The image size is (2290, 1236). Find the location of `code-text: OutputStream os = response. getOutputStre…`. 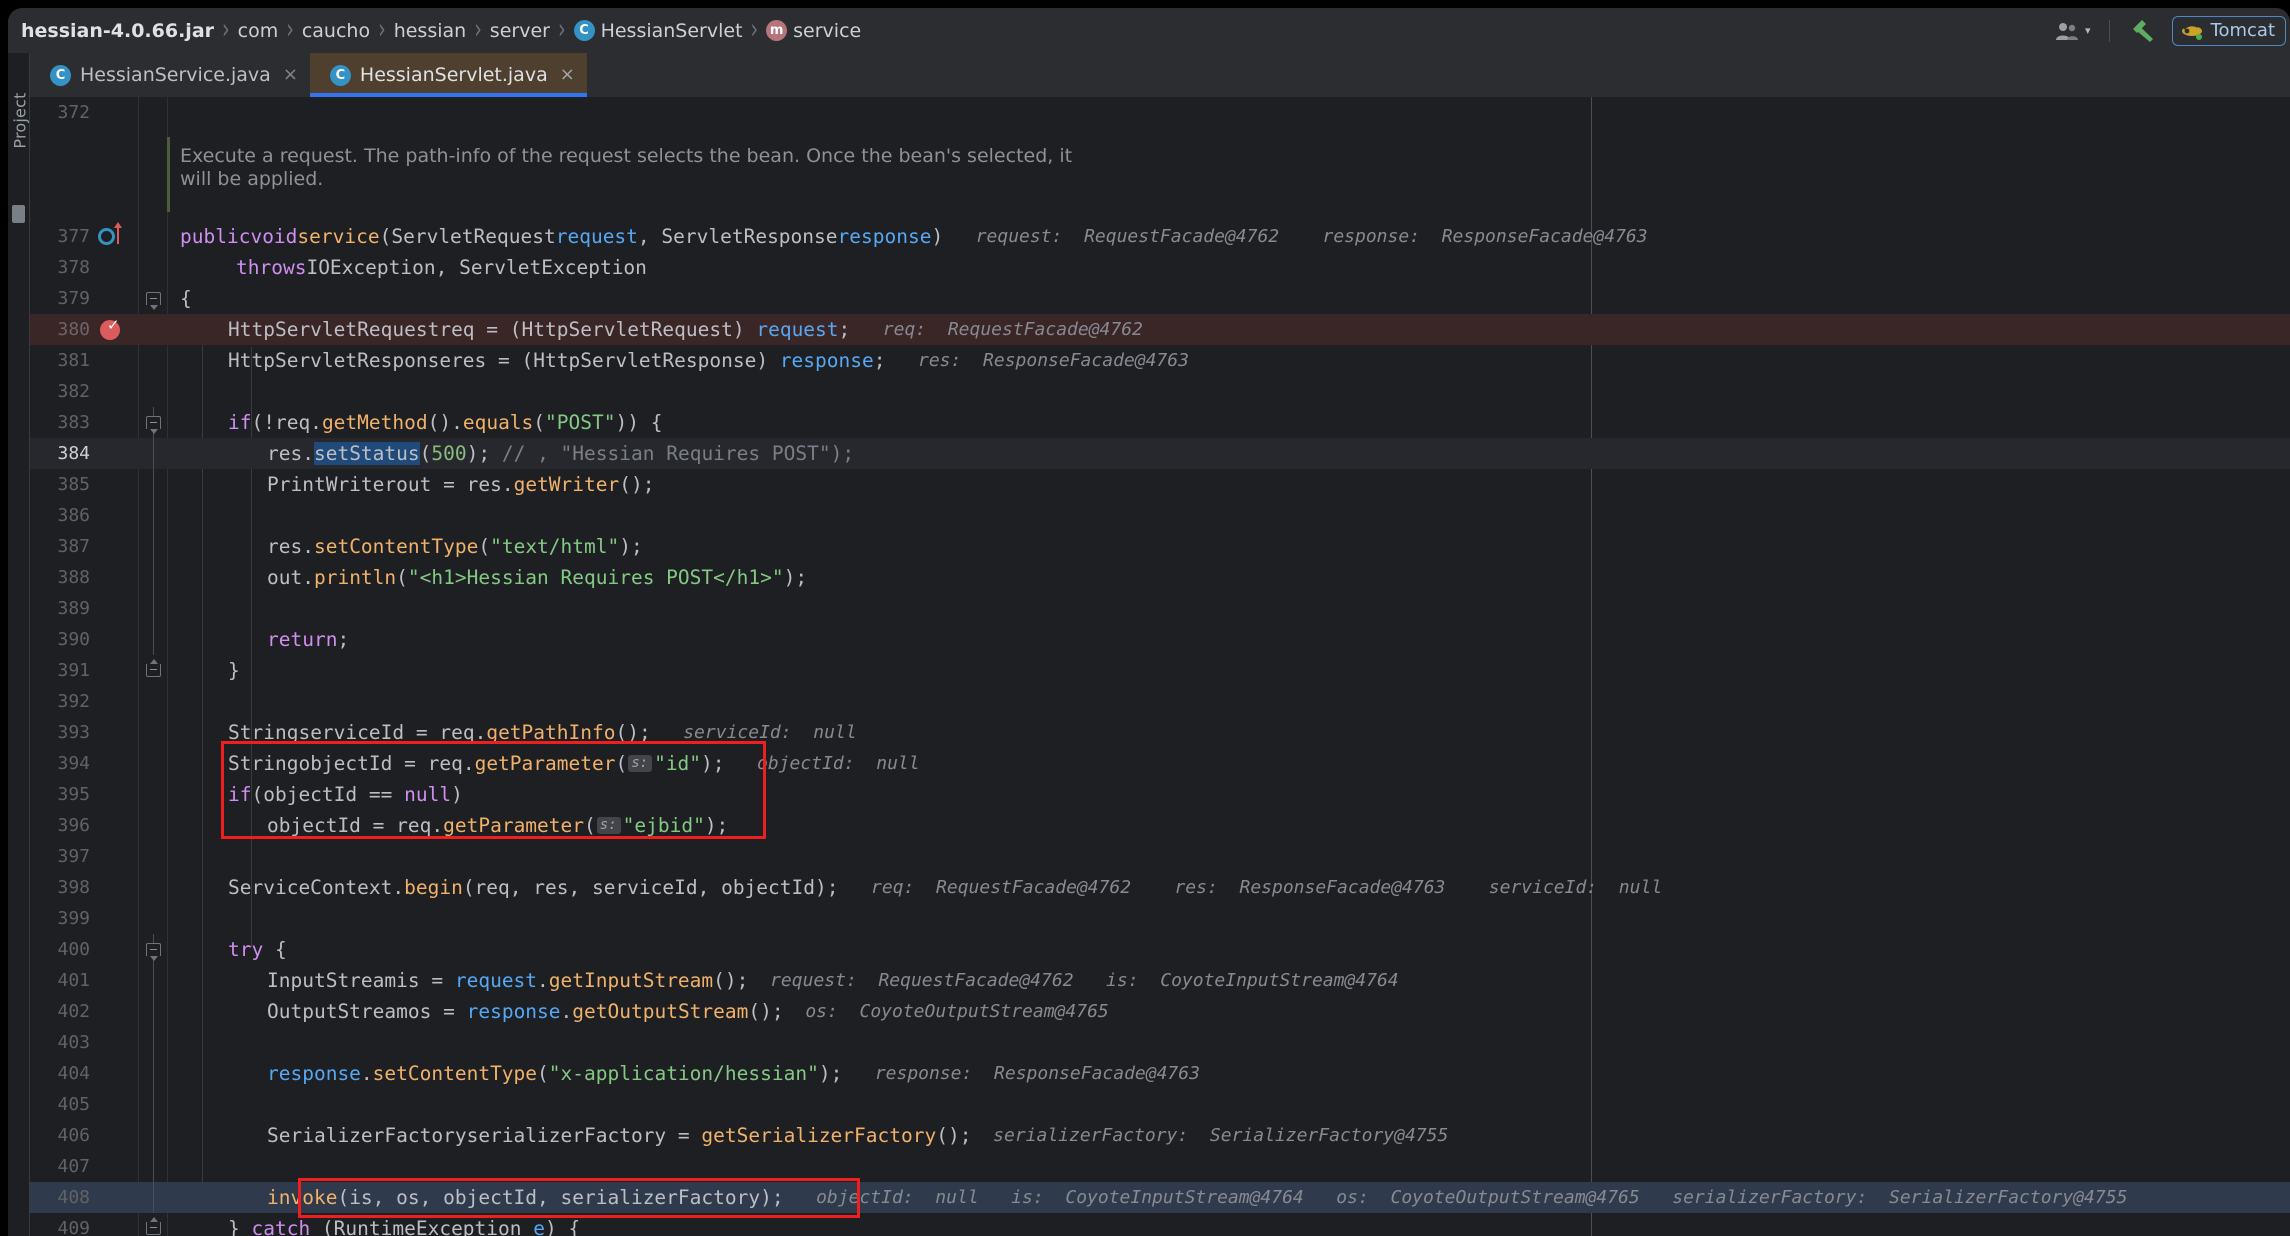

code-text: OutputStream os = response. getOutputStre… is located at coordinates (688, 1011).